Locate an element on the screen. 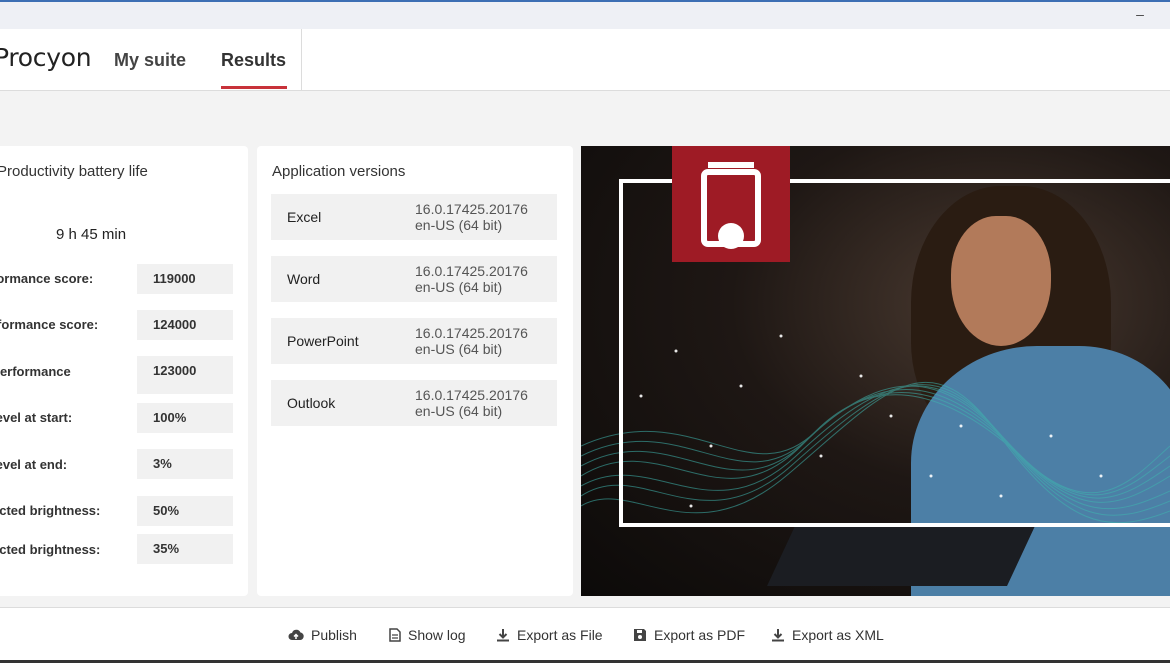  app-name: Word is located at coordinates (304, 279).